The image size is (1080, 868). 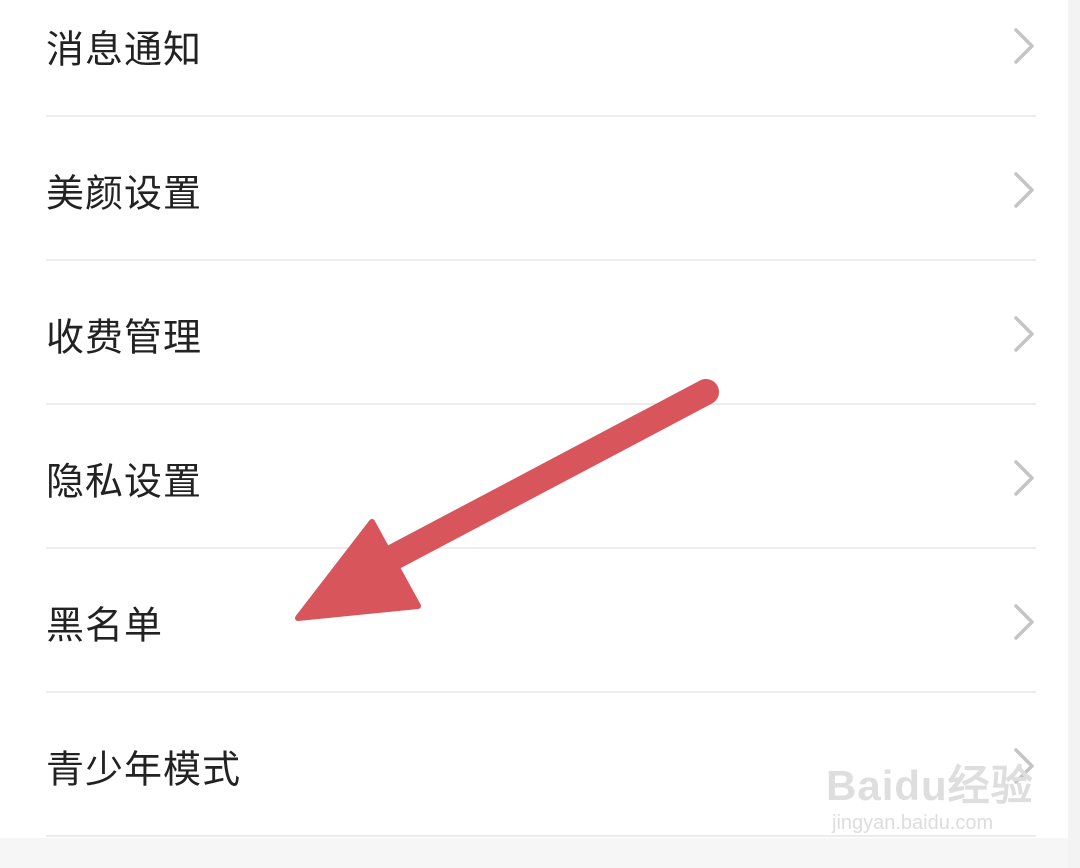 What do you see at coordinates (124, 193) in the screenshot?
I see `settings-item-label: 美颜设置` at bounding box center [124, 193].